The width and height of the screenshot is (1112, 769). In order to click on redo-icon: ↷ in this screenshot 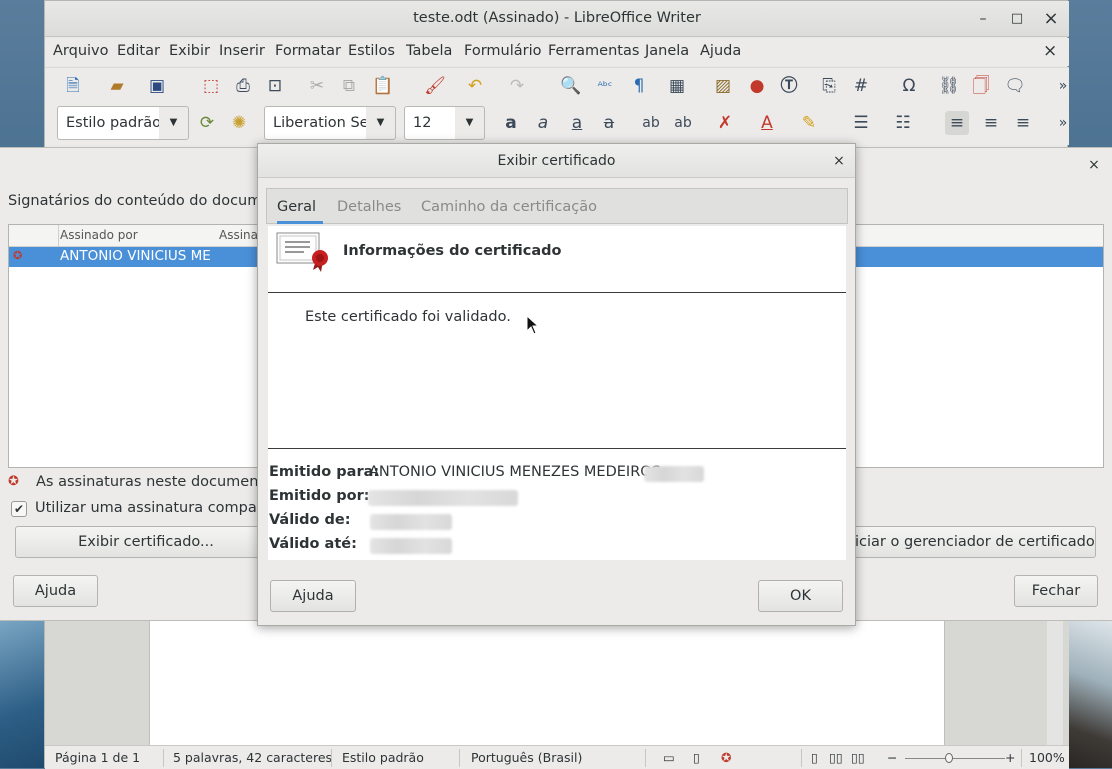, I will do `click(517, 86)`.